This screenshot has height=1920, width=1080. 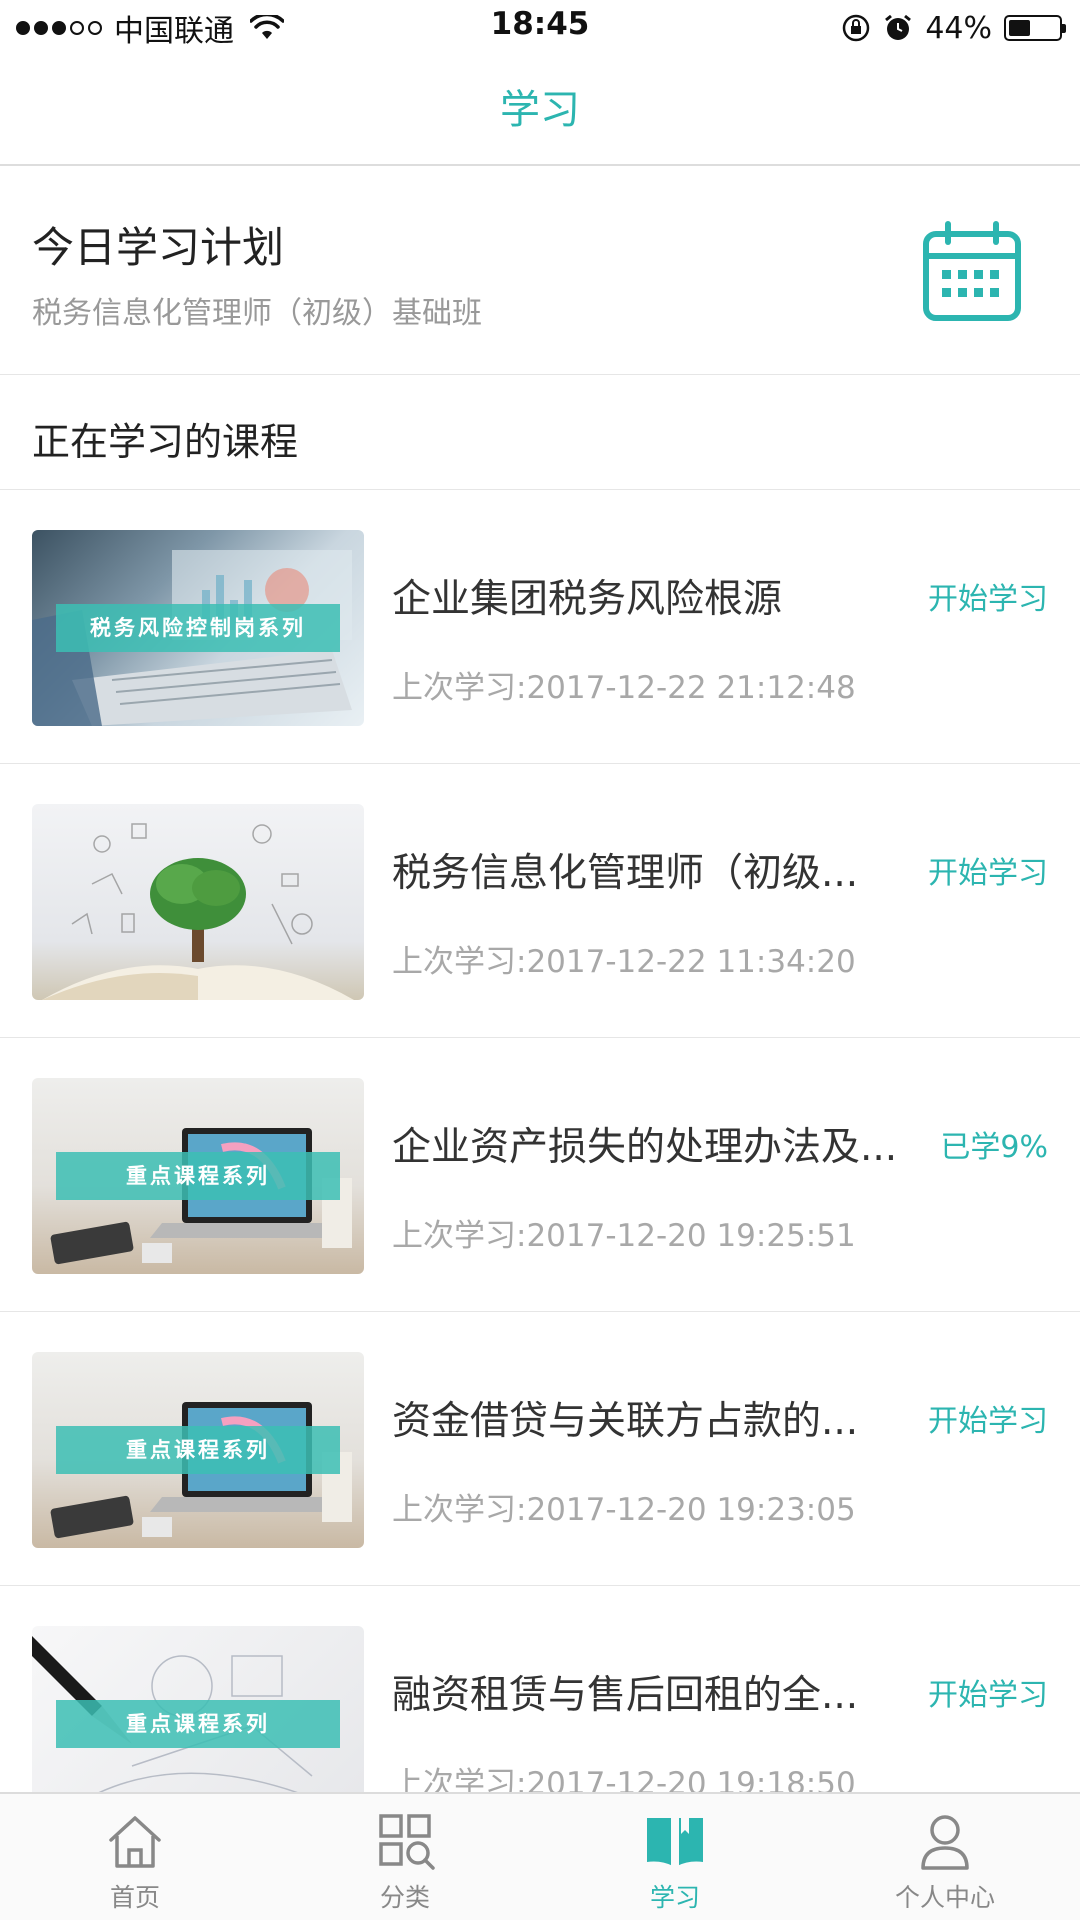 I want to click on plan-subtitle: 税务信息化管理师（初级）基础班, so click(x=257, y=313).